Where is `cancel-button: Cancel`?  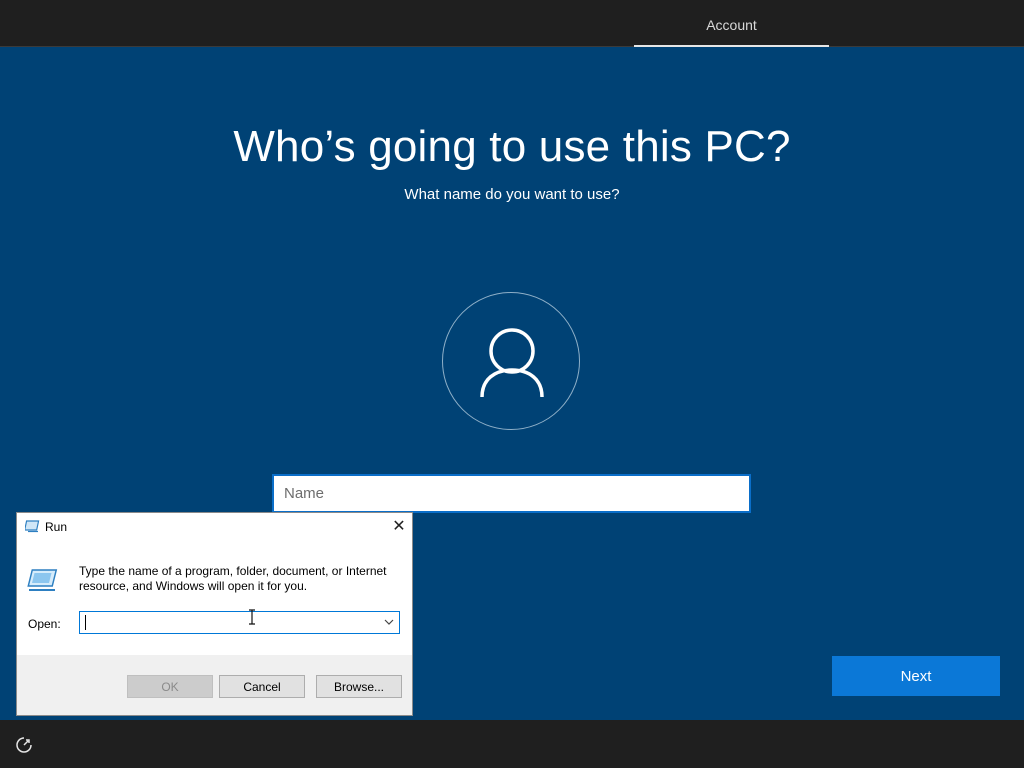
cancel-button: Cancel is located at coordinates (262, 686).